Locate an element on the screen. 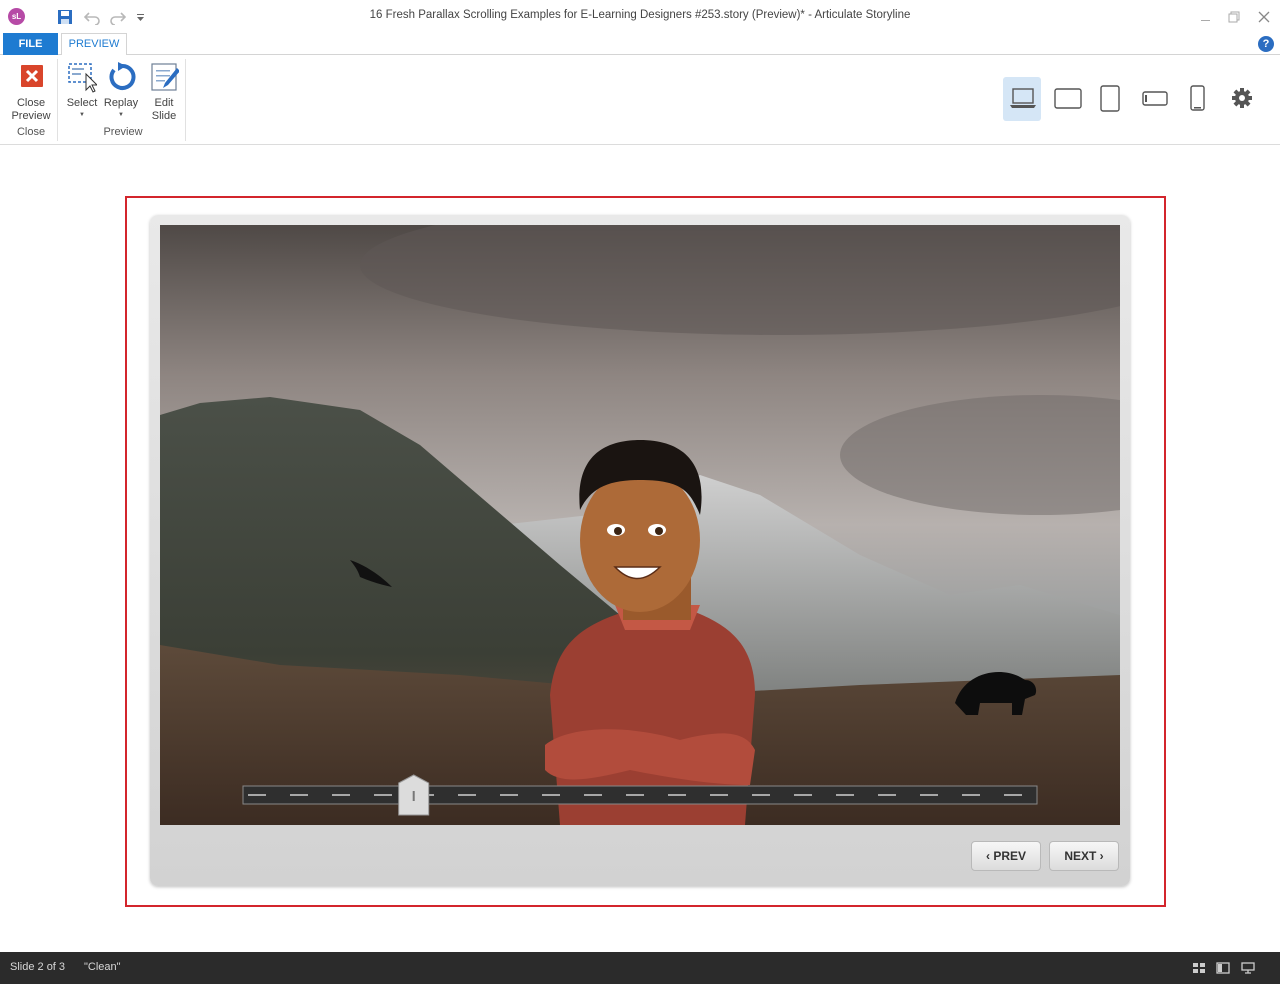  laptop-icon is located at coordinates (1023, 98).